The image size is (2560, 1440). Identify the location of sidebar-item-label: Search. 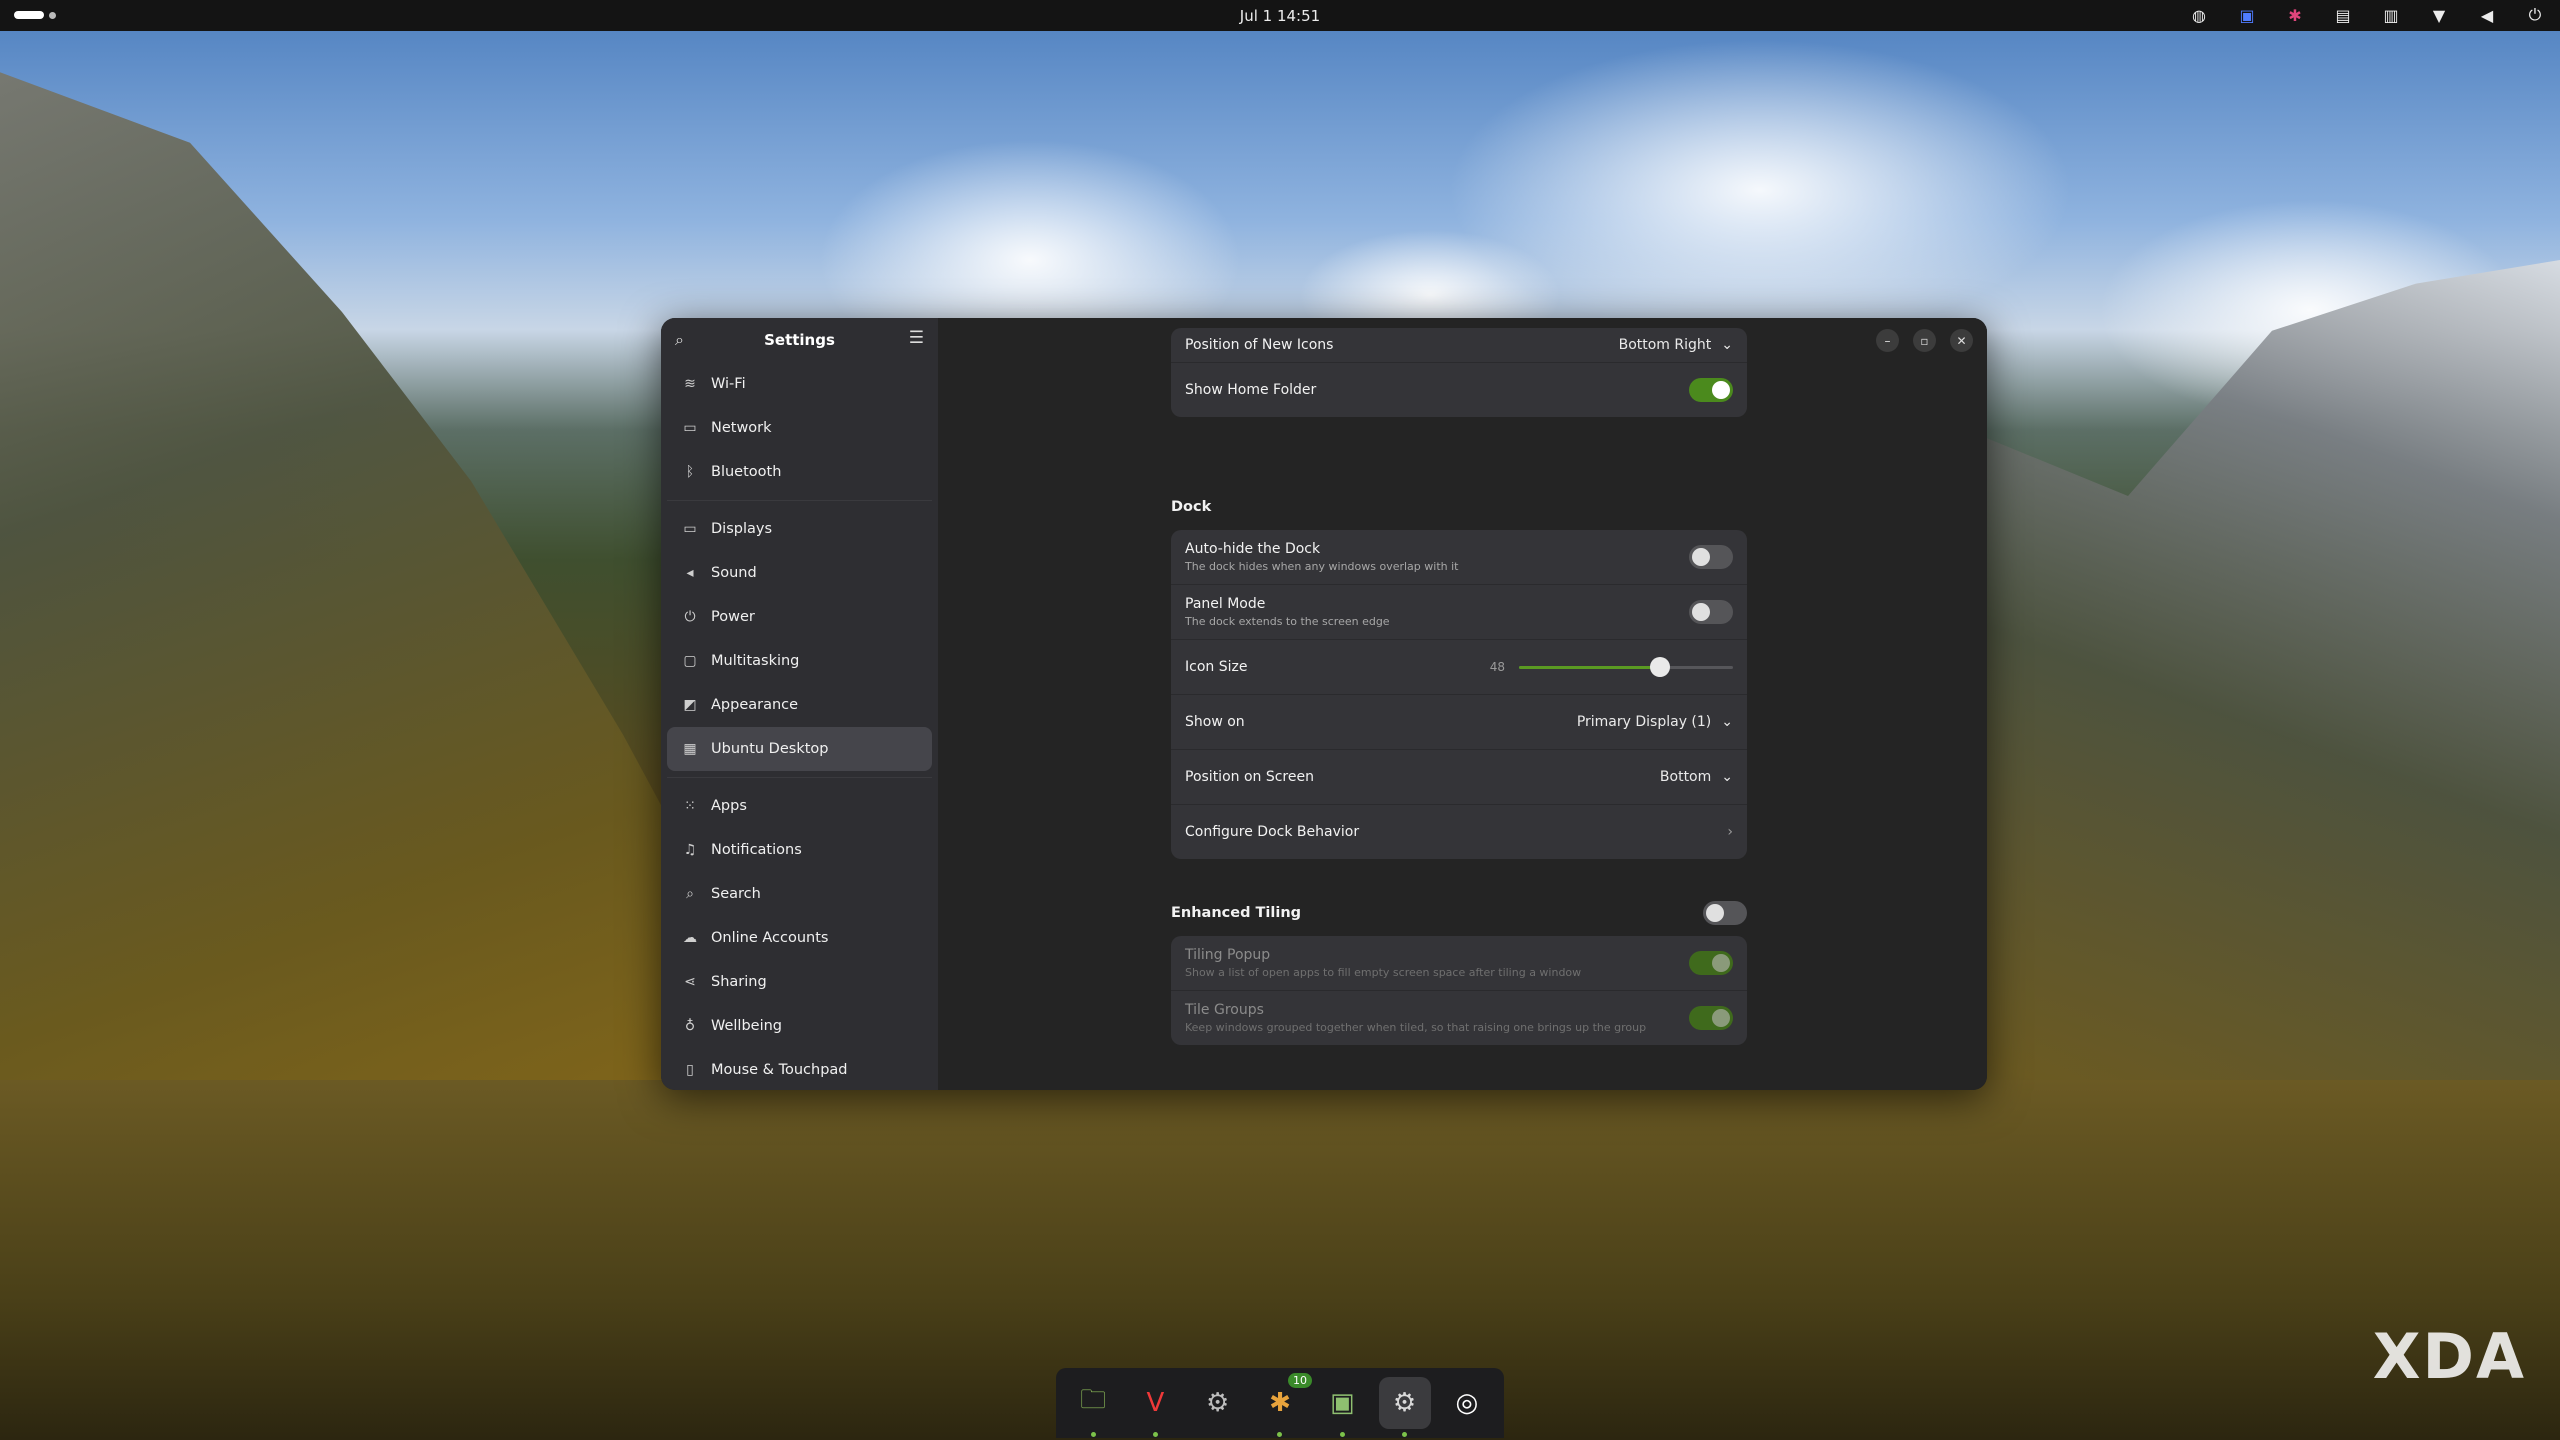
(736, 894).